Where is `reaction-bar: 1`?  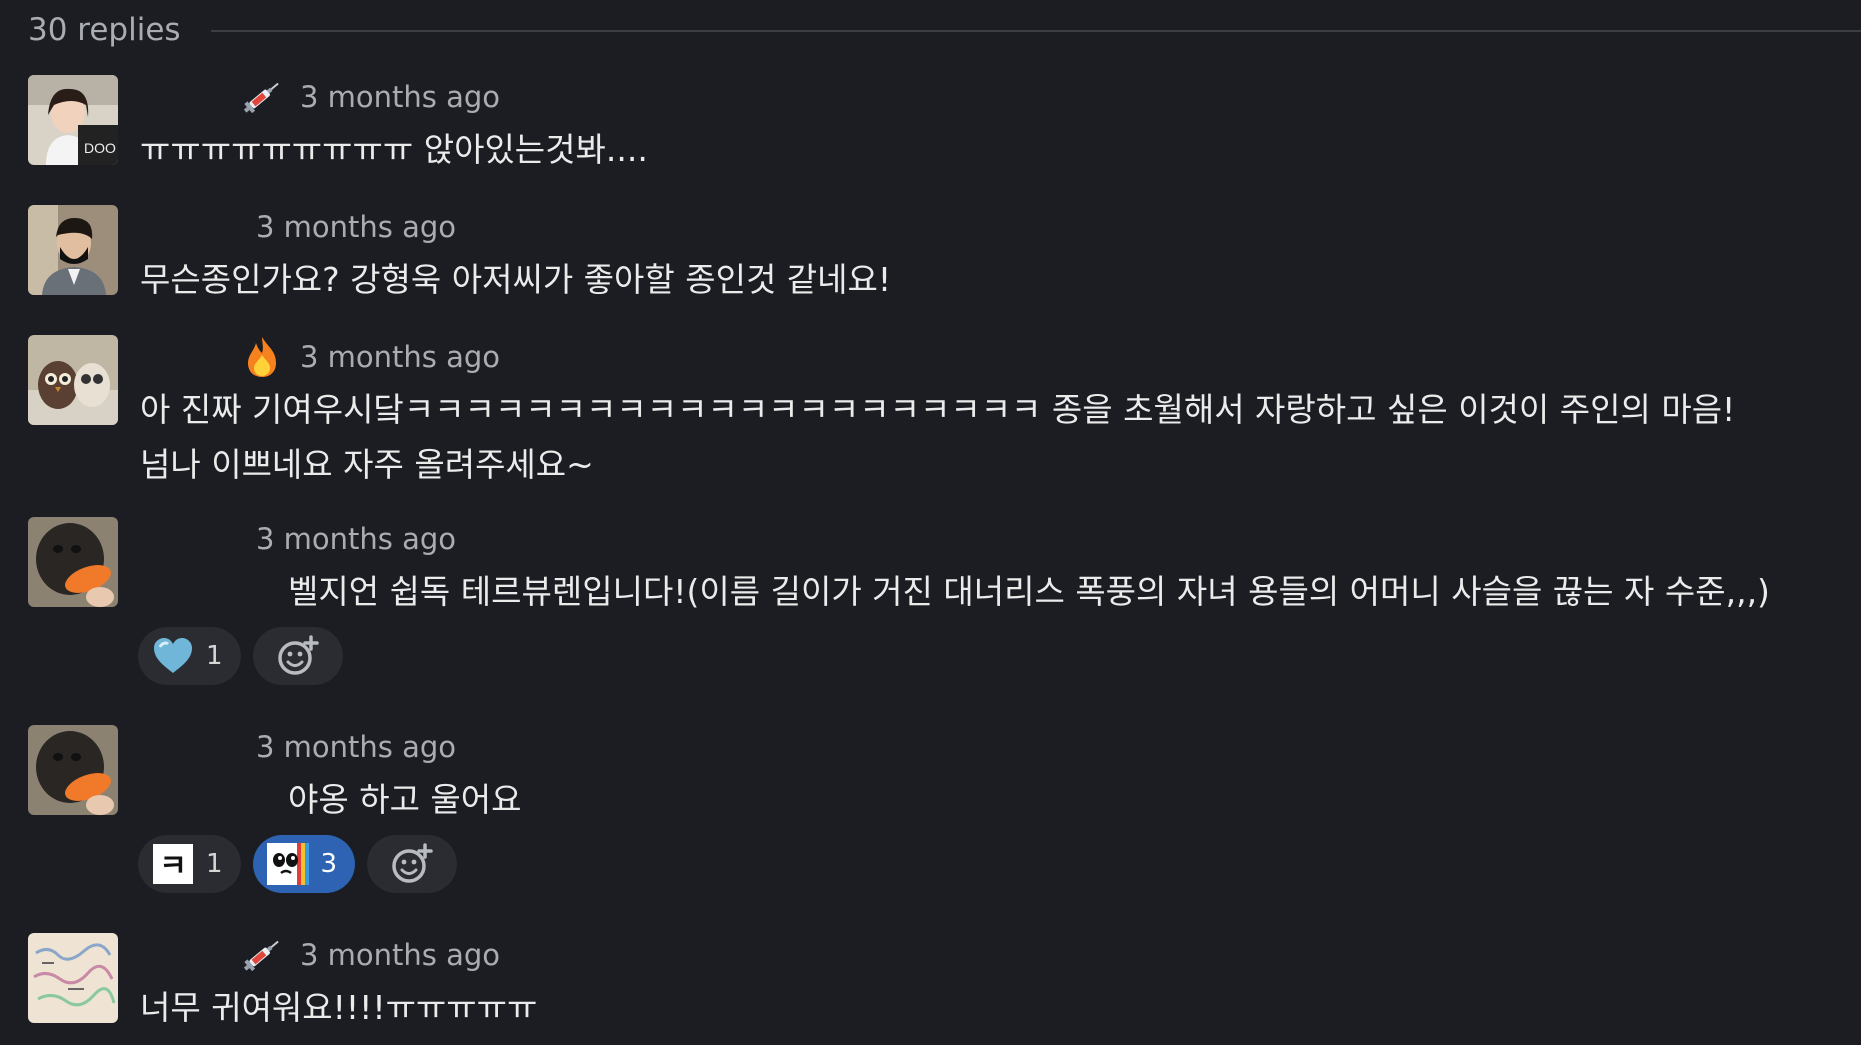
reaction-bar: 1 is located at coordinates (240, 656).